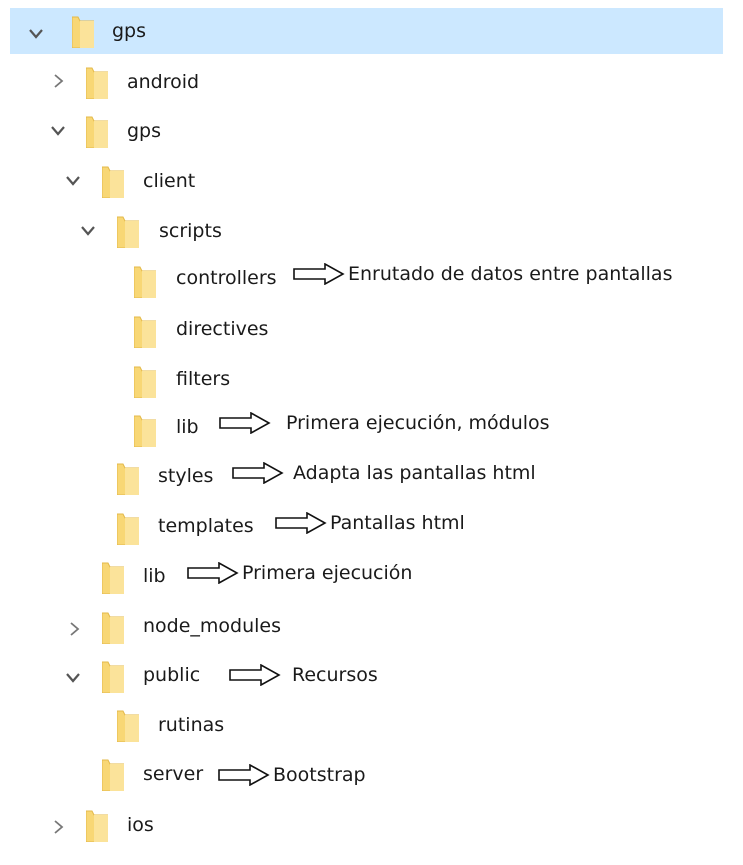  I want to click on tree-item-gps-root: gps, so click(129, 31).